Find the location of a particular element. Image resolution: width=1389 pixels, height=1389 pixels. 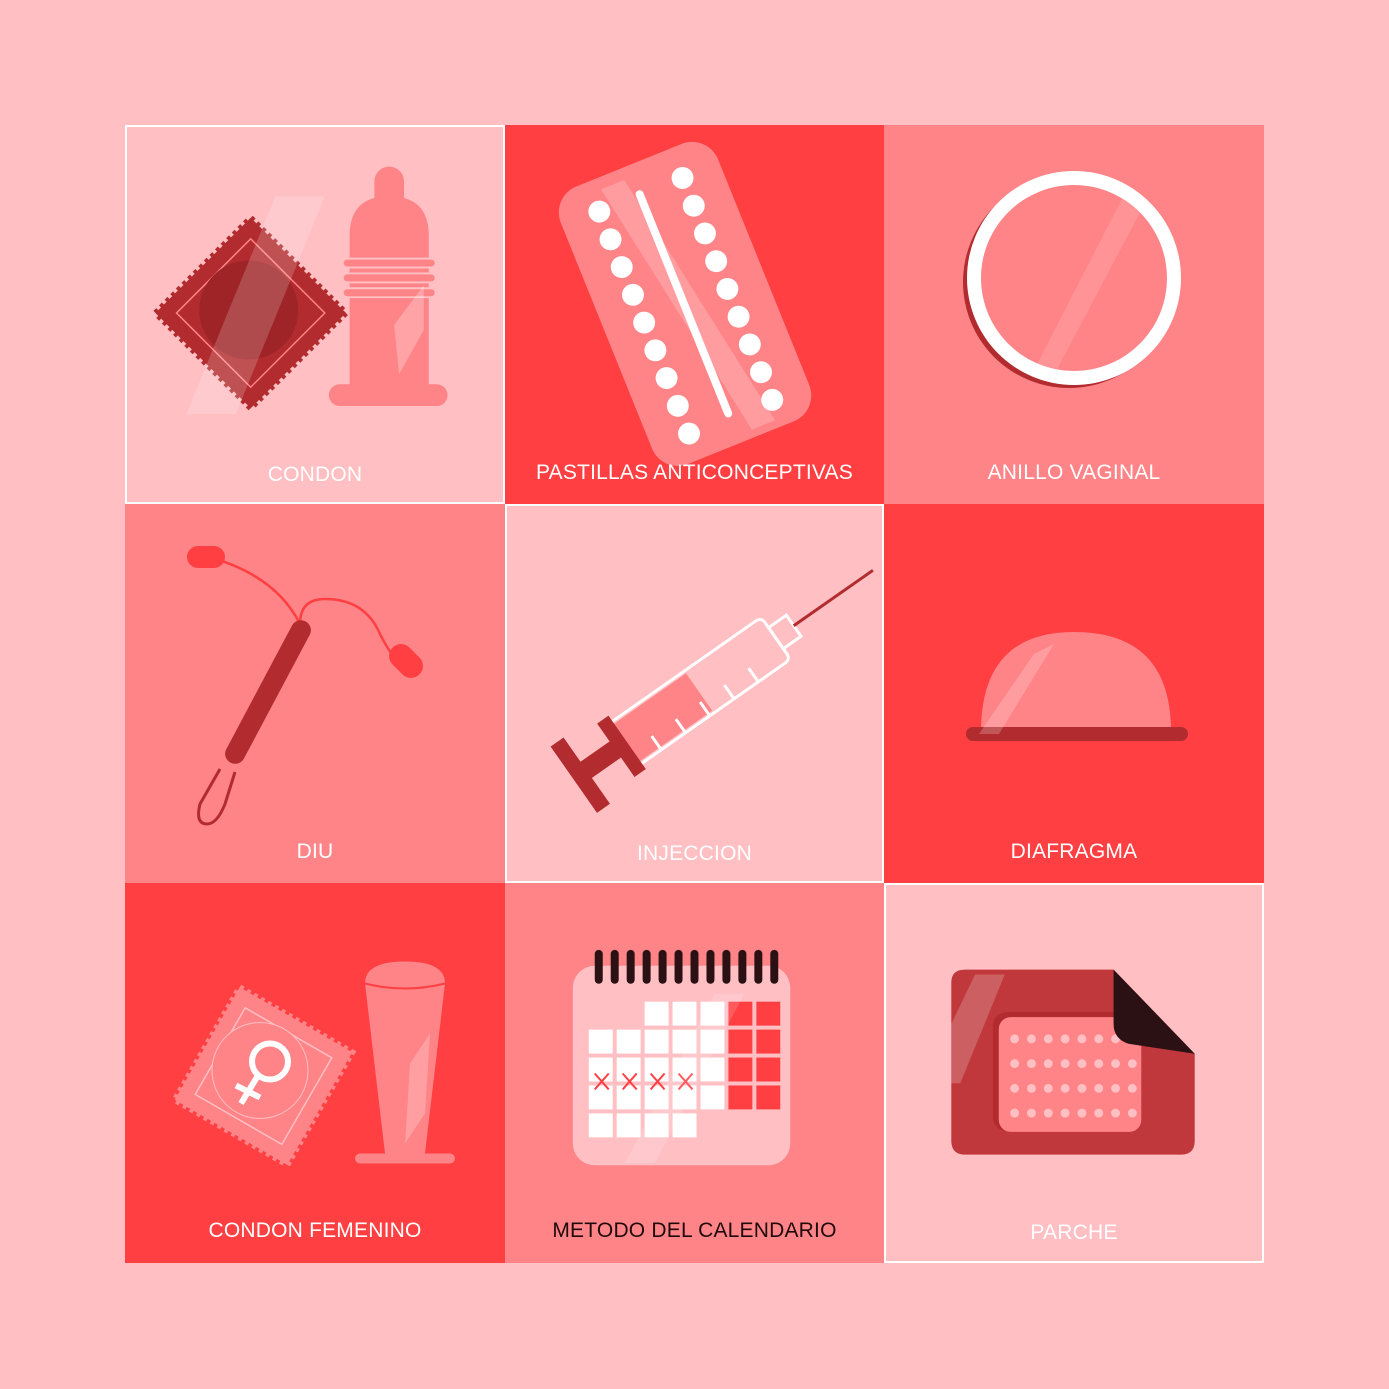

tile-injeccion: INJECCION is located at coordinates (694, 693).